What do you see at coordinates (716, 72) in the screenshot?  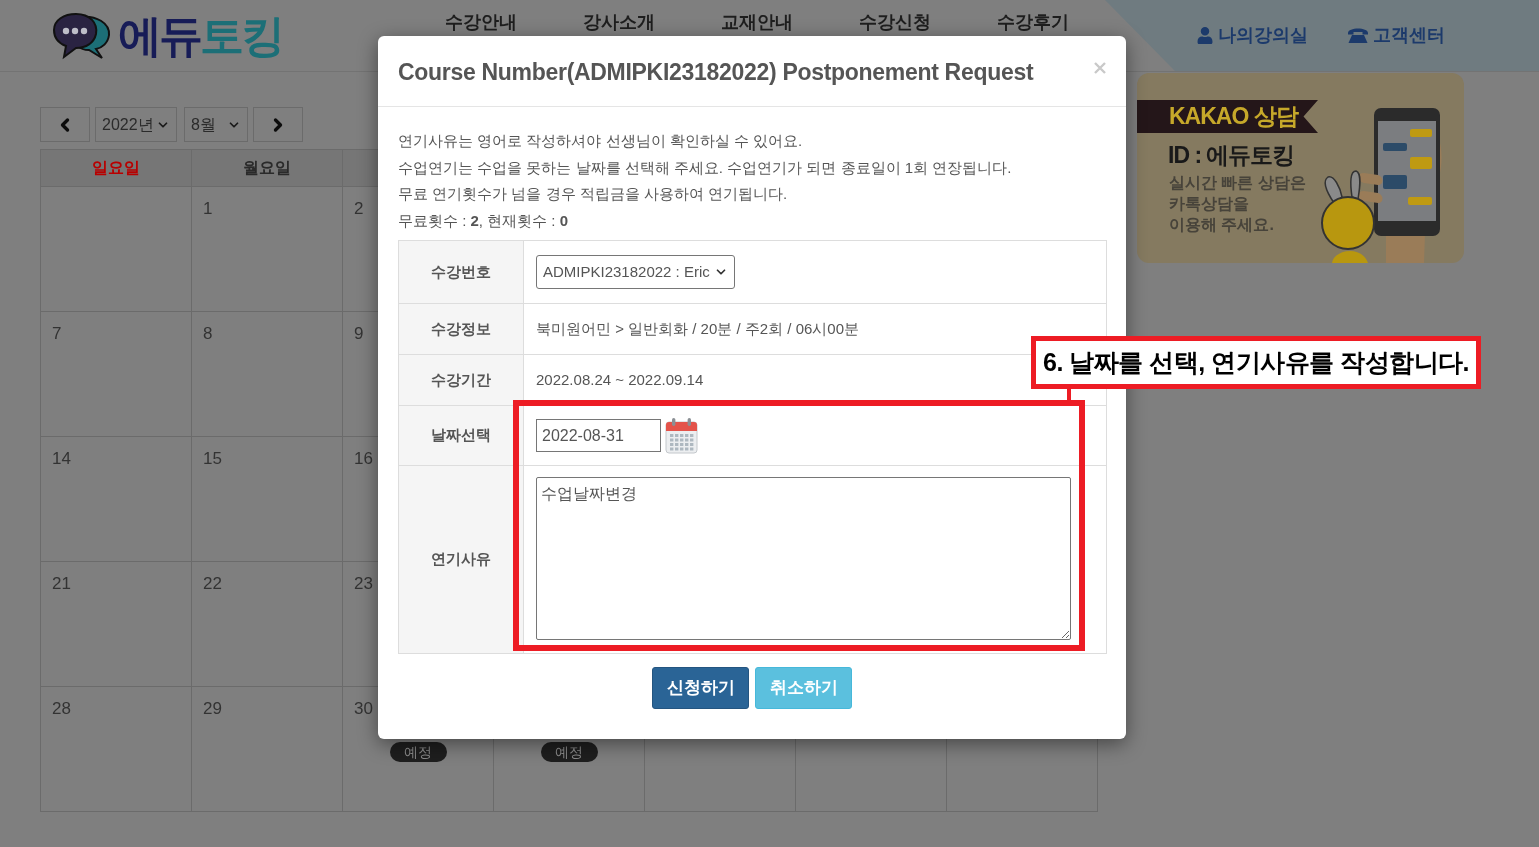 I see `modal-title: Course Number(ADMIPKI23182022) Postponement Request` at bounding box center [716, 72].